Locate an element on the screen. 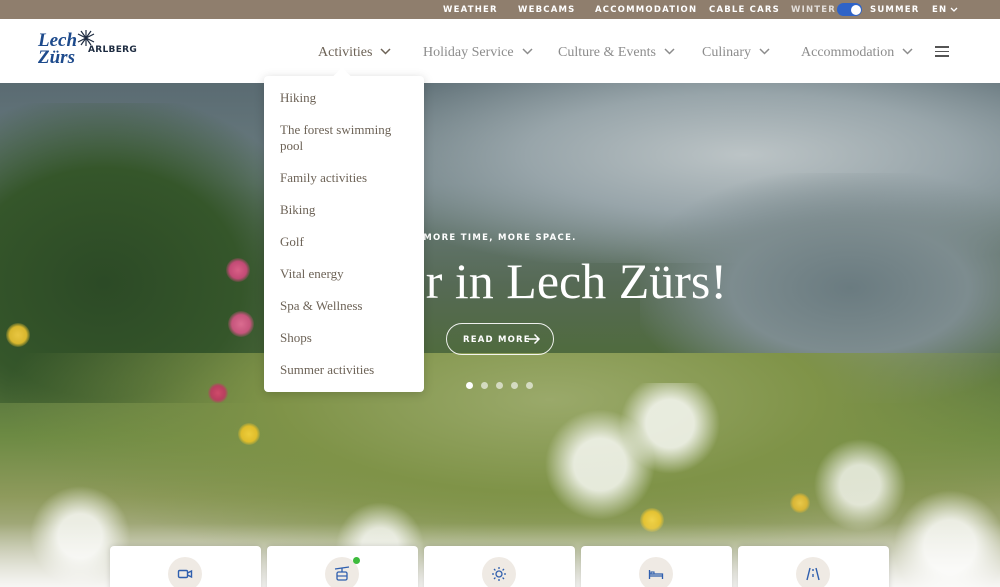 The image size is (1000, 587). logo-region: ARLBERG is located at coordinates (113, 50).